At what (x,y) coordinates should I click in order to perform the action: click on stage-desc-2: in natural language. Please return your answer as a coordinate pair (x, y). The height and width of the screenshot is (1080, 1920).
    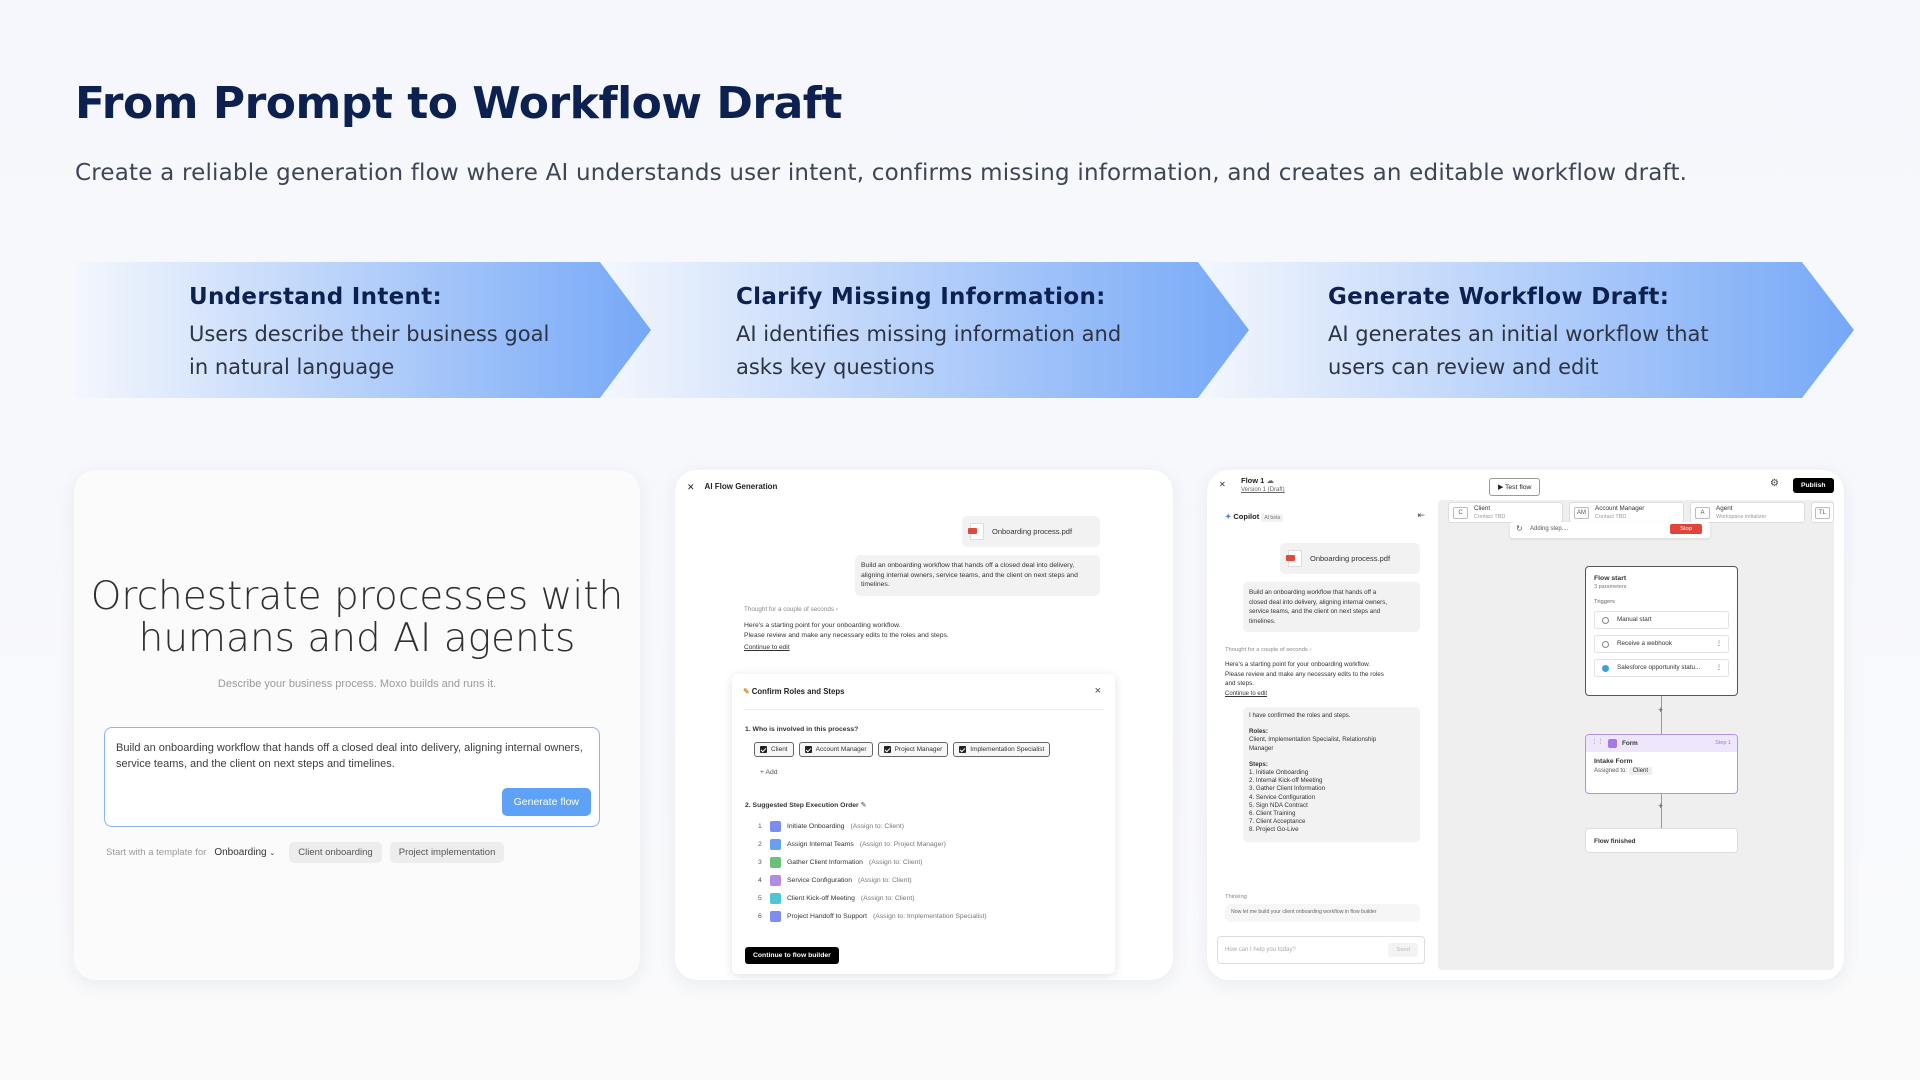
    Looking at the image, I should click on (292, 367).